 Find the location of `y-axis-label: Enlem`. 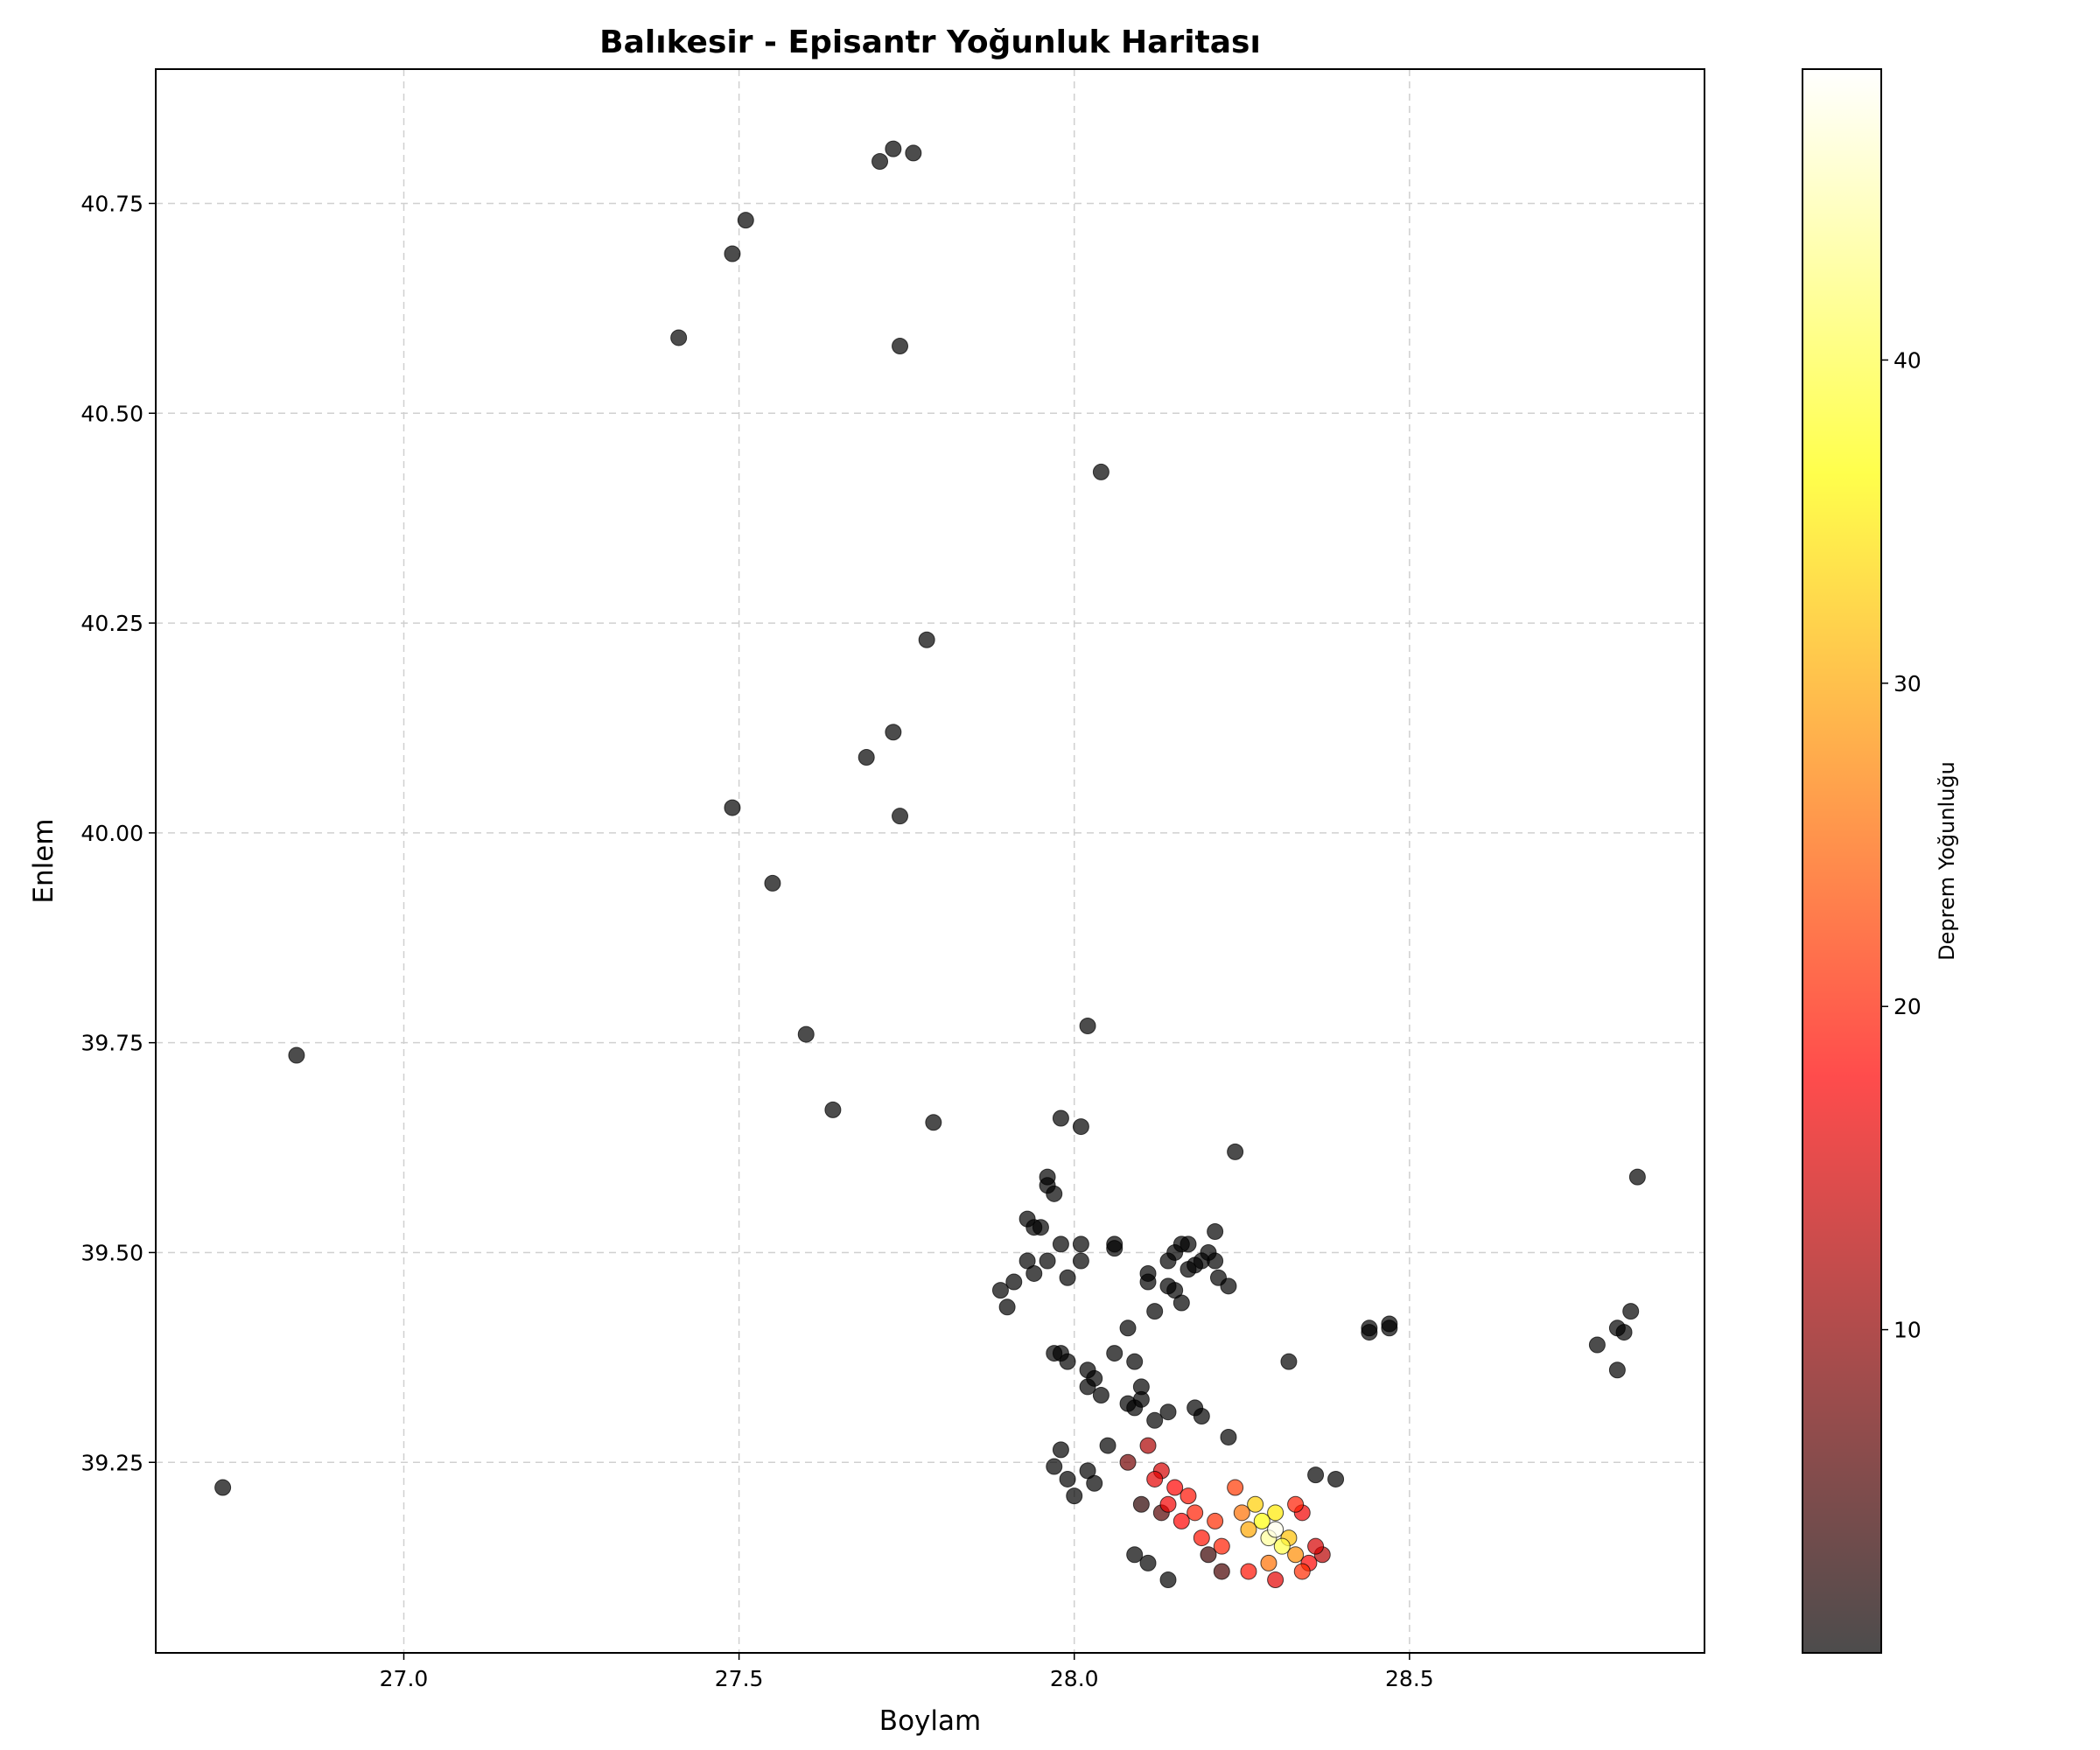

y-axis-label: Enlem is located at coordinates (44, 860).